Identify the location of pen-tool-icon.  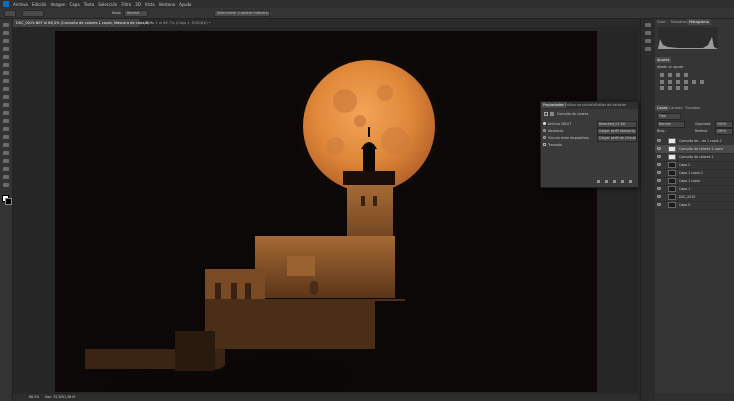
(6, 145).